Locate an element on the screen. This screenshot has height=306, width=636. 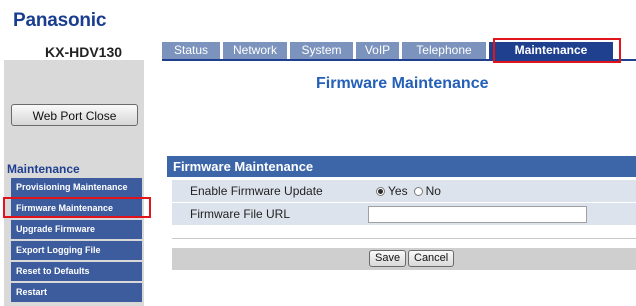
sidebar-item-upgrade-firmware: Upgrade Firmware is located at coordinates (76, 229).